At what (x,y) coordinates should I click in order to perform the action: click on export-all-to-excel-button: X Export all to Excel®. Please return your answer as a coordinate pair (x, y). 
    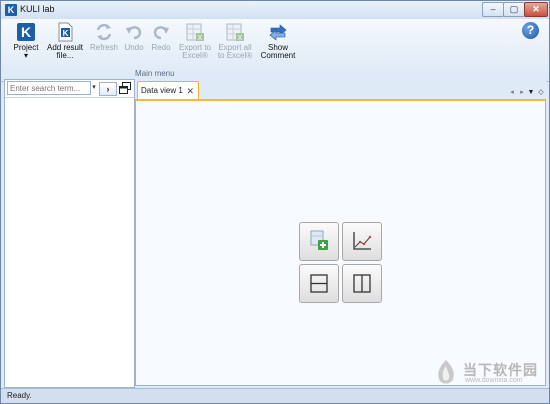
    Looking at the image, I should click on (235, 41).